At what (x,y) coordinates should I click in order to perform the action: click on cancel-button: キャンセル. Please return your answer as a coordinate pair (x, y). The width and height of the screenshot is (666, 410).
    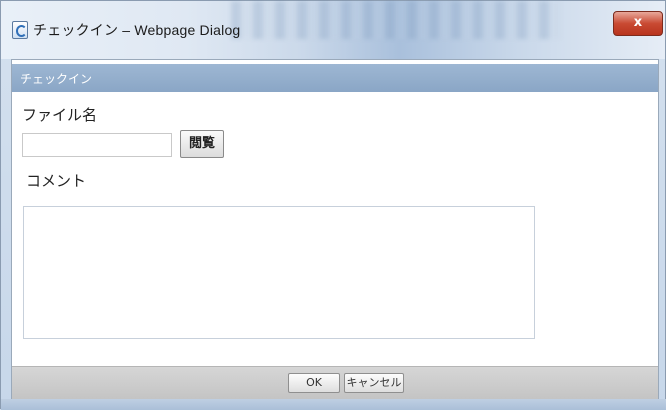
    Looking at the image, I should click on (374, 383).